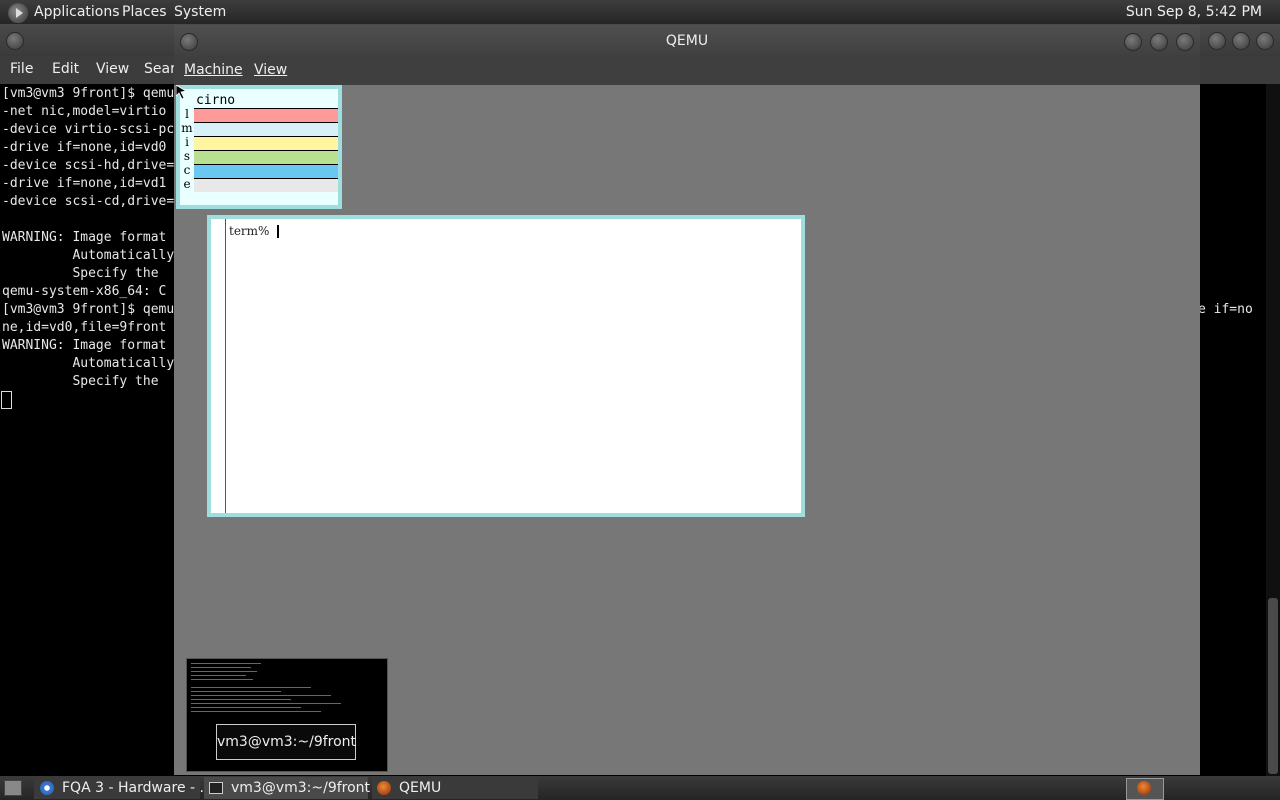 Image resolution: width=1280 pixels, height=800 pixels. Describe the element at coordinates (200, 12) in the screenshot. I see `menu-system: System` at that location.